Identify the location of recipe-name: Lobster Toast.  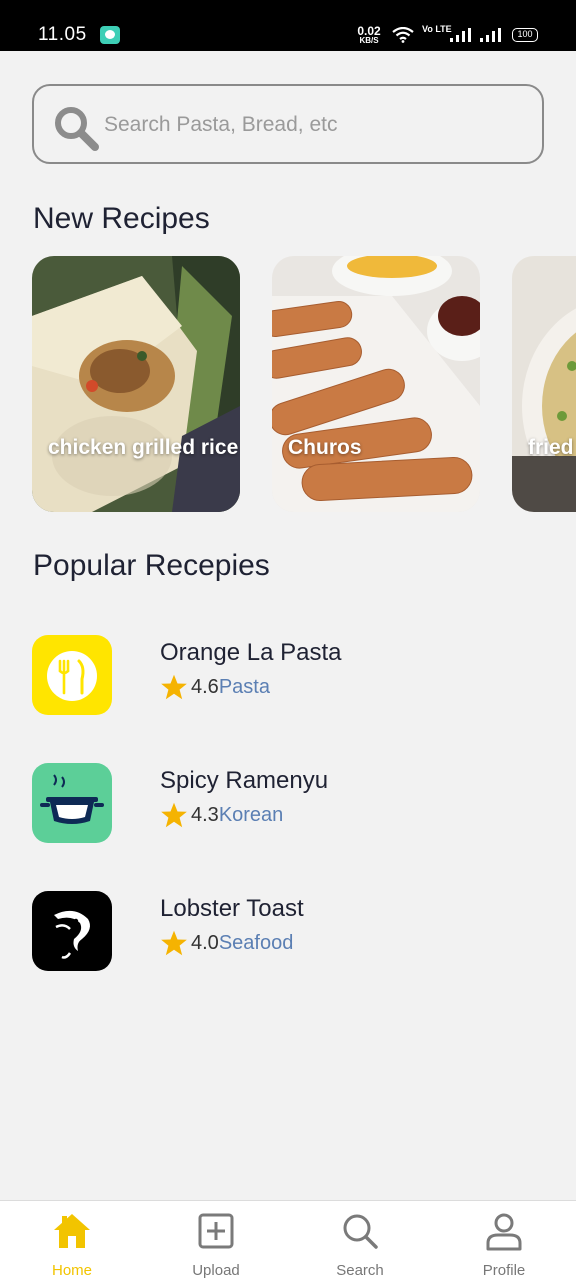
(232, 908).